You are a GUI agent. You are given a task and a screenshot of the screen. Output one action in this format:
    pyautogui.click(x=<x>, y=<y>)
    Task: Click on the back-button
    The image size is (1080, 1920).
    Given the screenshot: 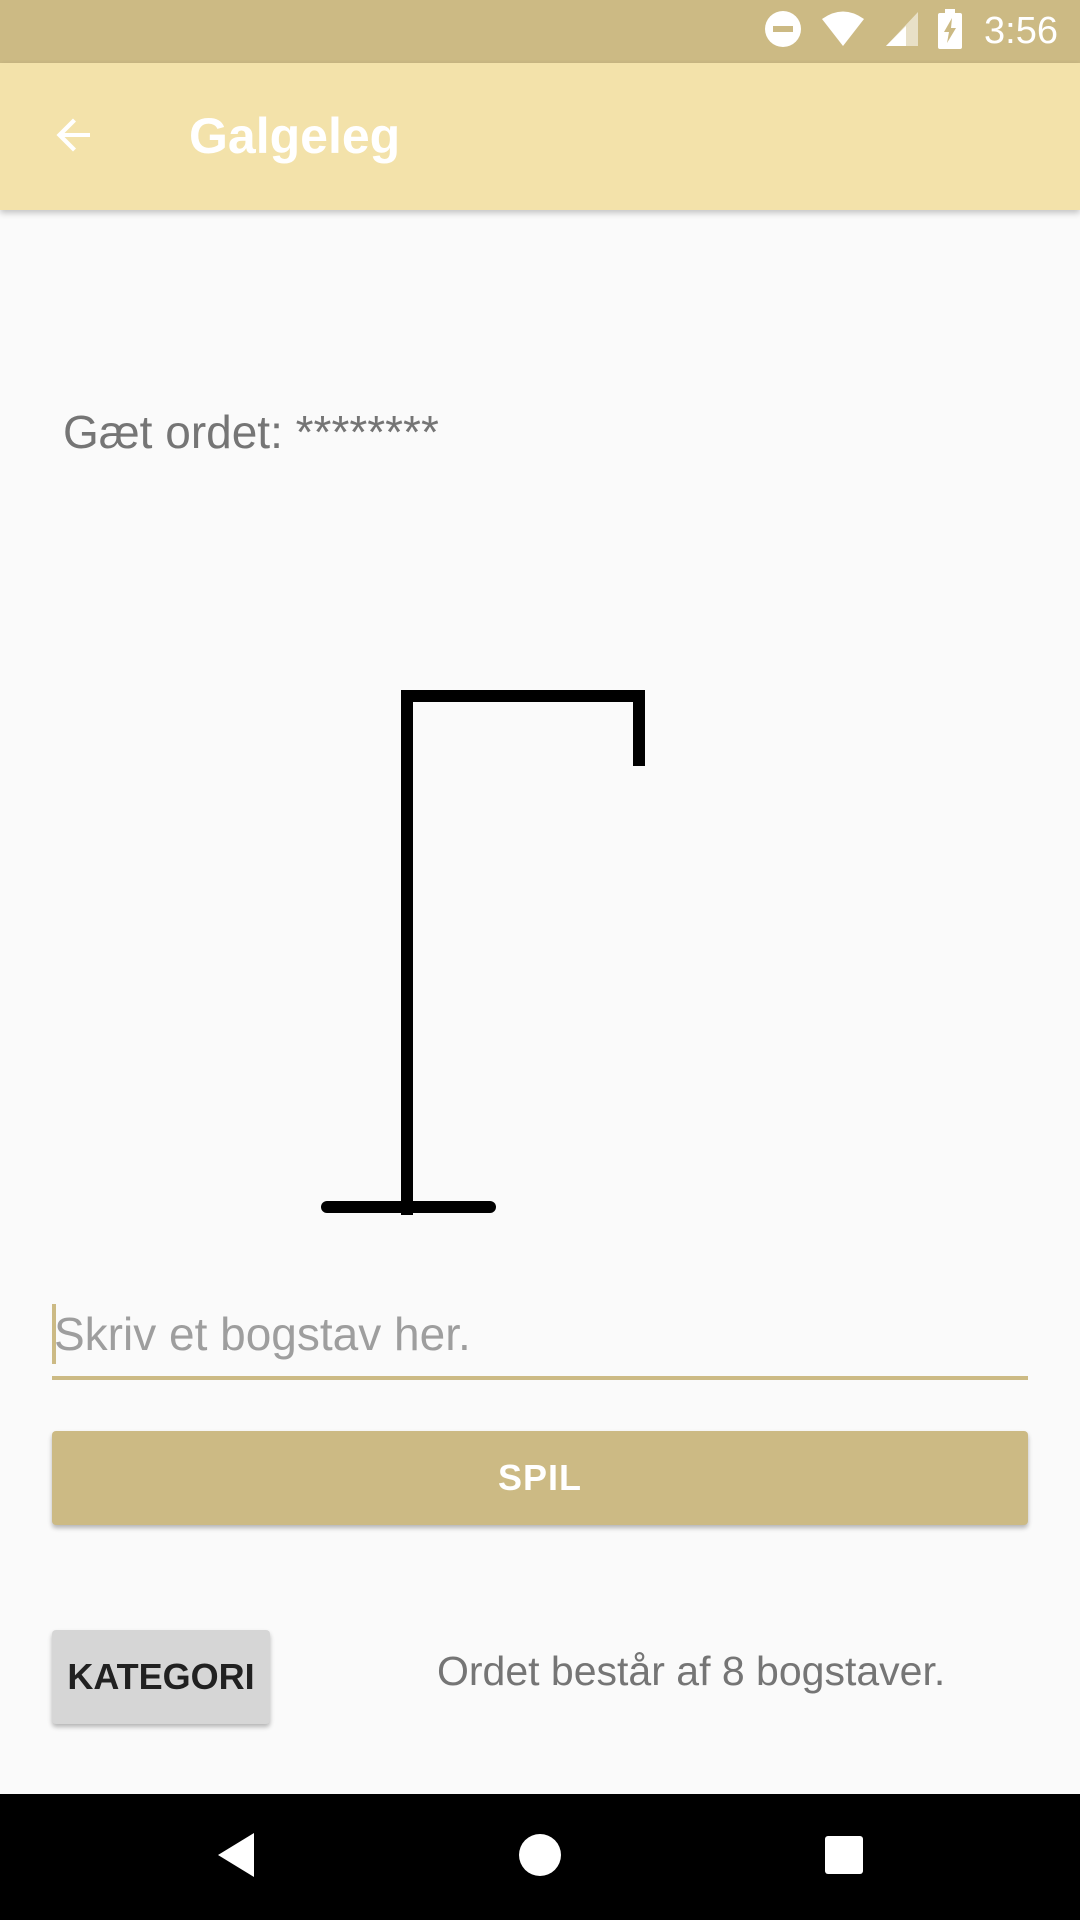 What is the action you would take?
    pyautogui.click(x=74, y=137)
    